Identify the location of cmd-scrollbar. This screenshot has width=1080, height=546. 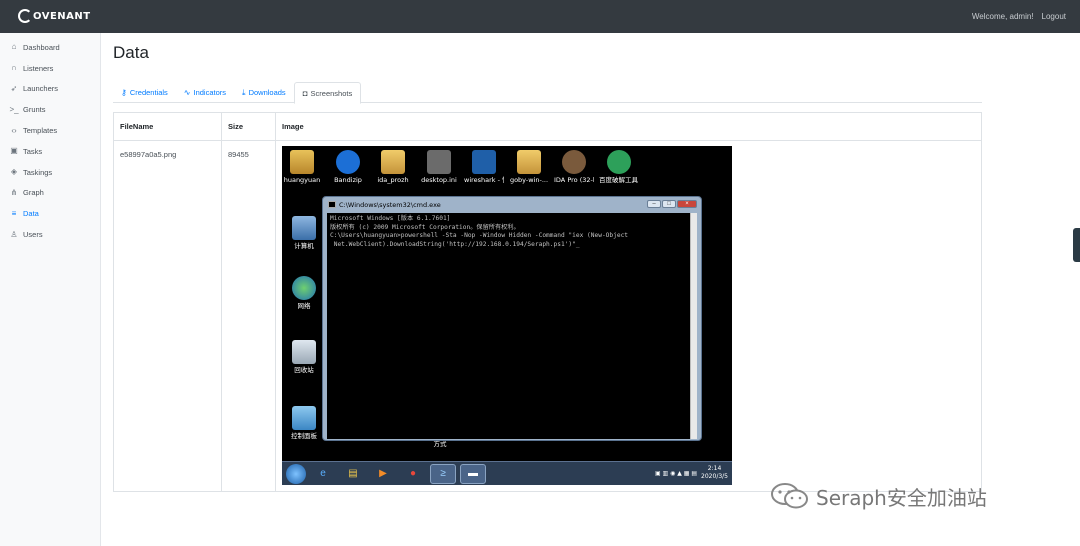
(693, 326).